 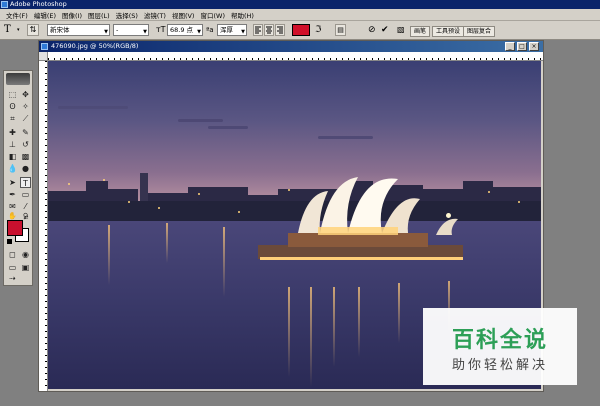 I want to click on font-style-select: - ▼, so click(x=131, y=30).